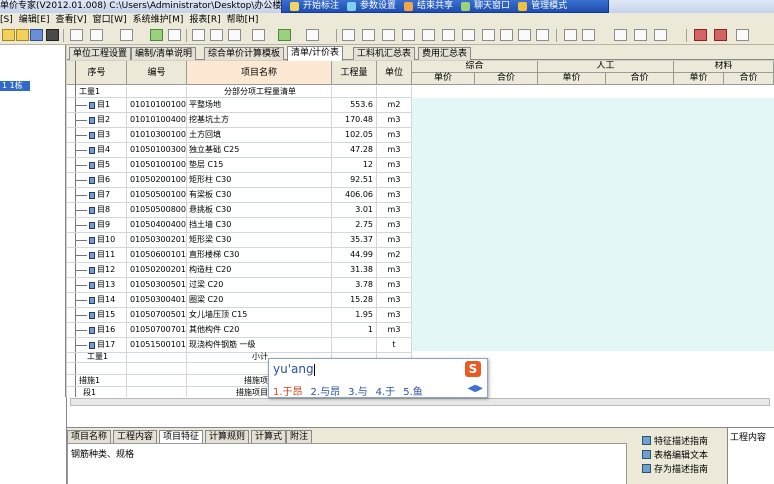 This screenshot has height=484, width=774. Describe the element at coordinates (542, 35) in the screenshot. I see `expand-icon` at that location.